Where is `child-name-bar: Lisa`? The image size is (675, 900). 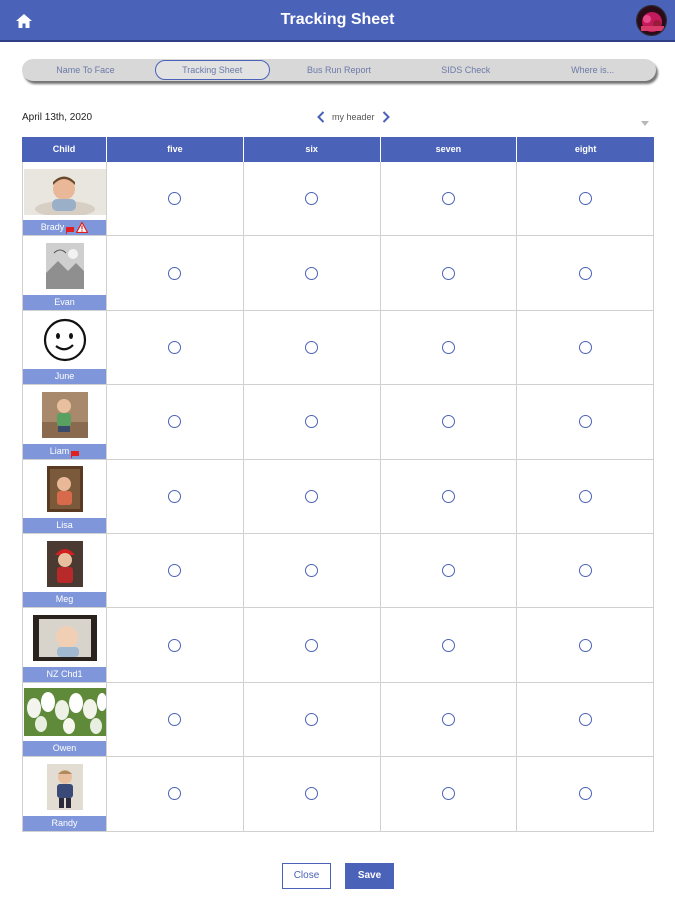 child-name-bar: Lisa is located at coordinates (64, 525).